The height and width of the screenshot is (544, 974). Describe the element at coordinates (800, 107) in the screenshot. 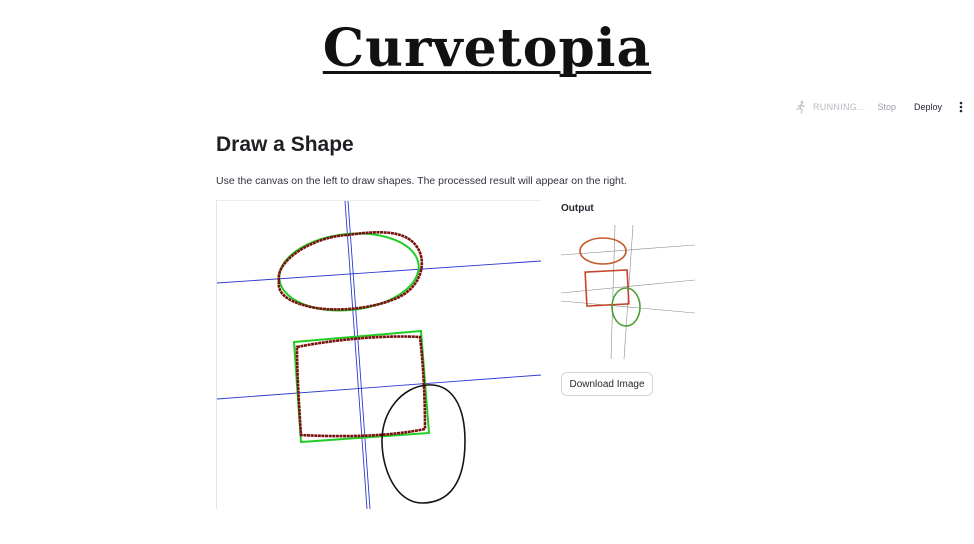

I see `running-person-icon` at that location.